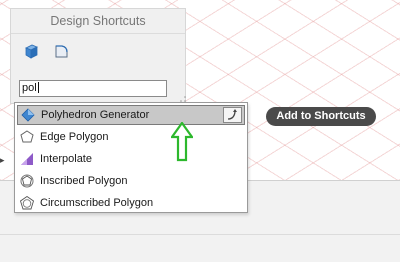 The height and width of the screenshot is (262, 400). Describe the element at coordinates (93, 88) in the screenshot. I see `search-input: pol` at that location.